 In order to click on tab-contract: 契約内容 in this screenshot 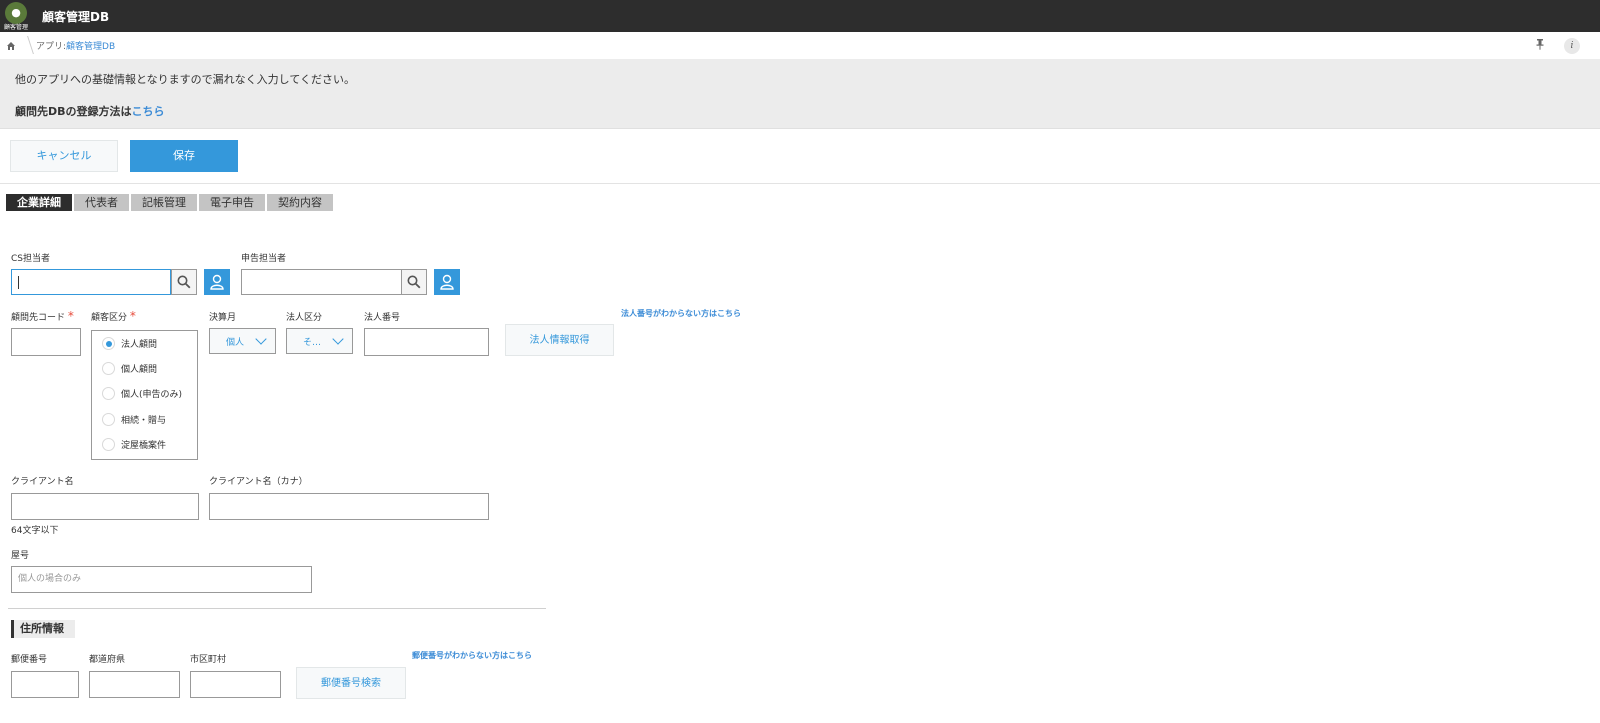, I will do `click(300, 202)`.